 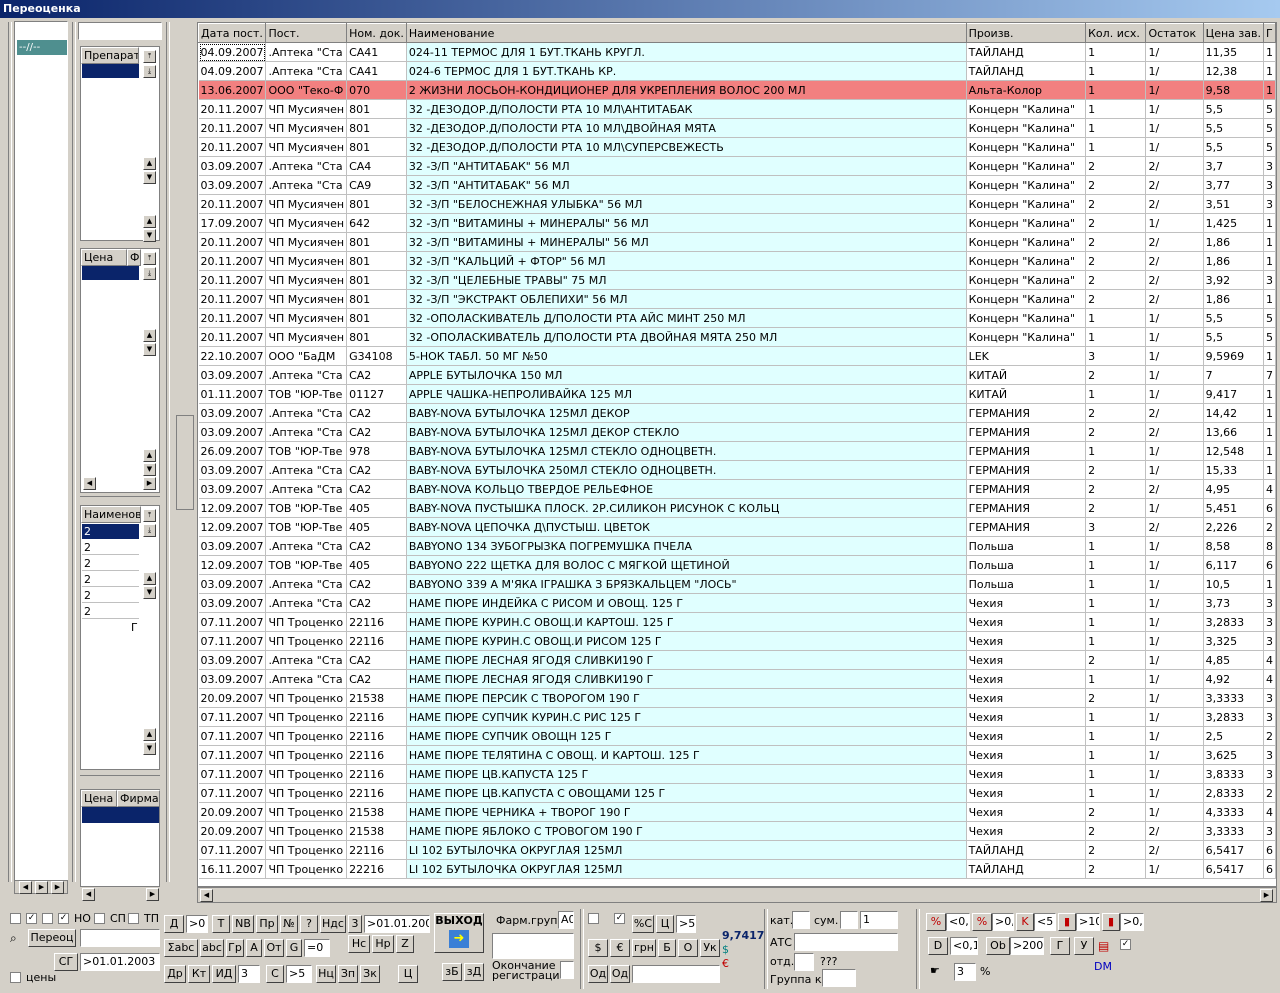 I want to click on sg-date-input: >01.01.2003, so click(x=120, y=962).